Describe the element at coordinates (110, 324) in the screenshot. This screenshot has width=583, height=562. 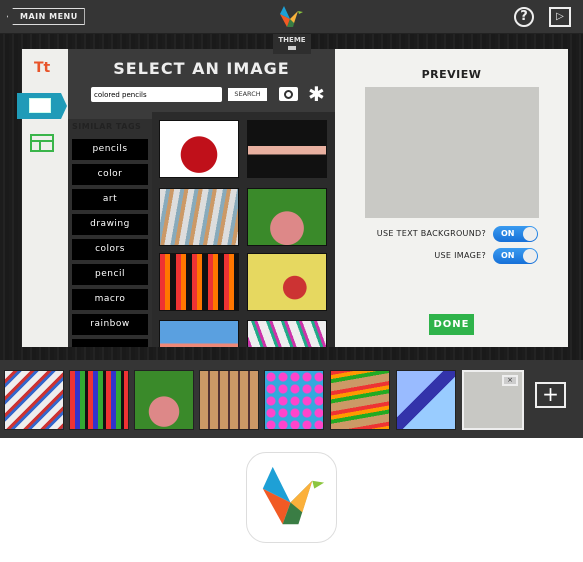
I see `tag-rainbow: rainbow` at that location.